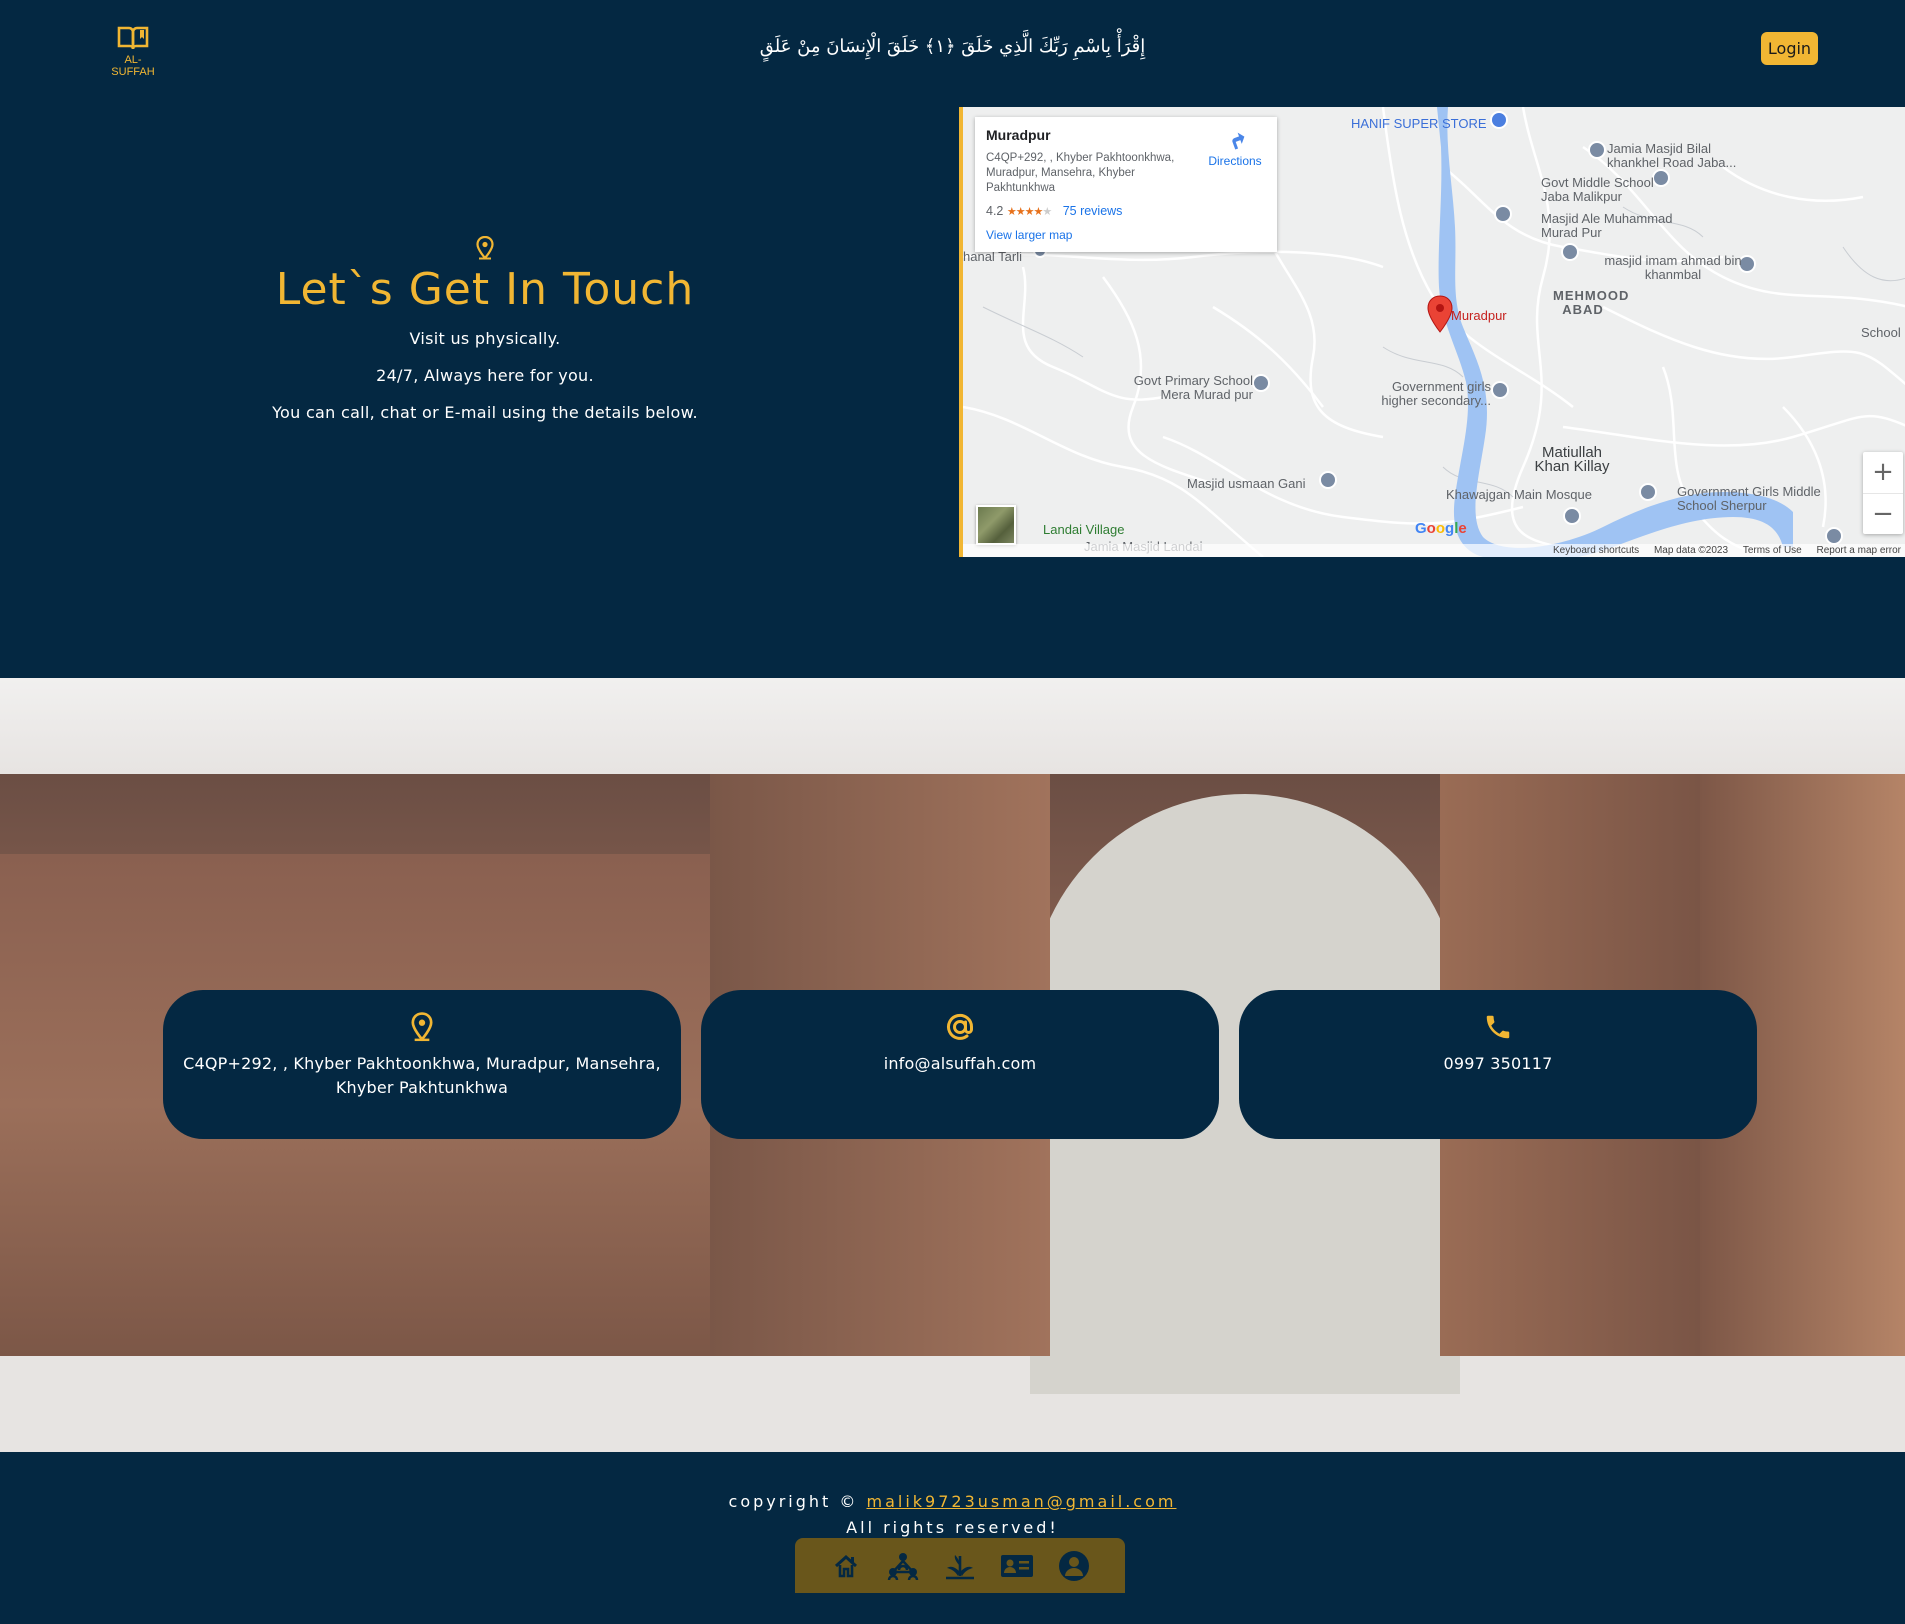  I want to click on plant-icon, so click(960, 1566).